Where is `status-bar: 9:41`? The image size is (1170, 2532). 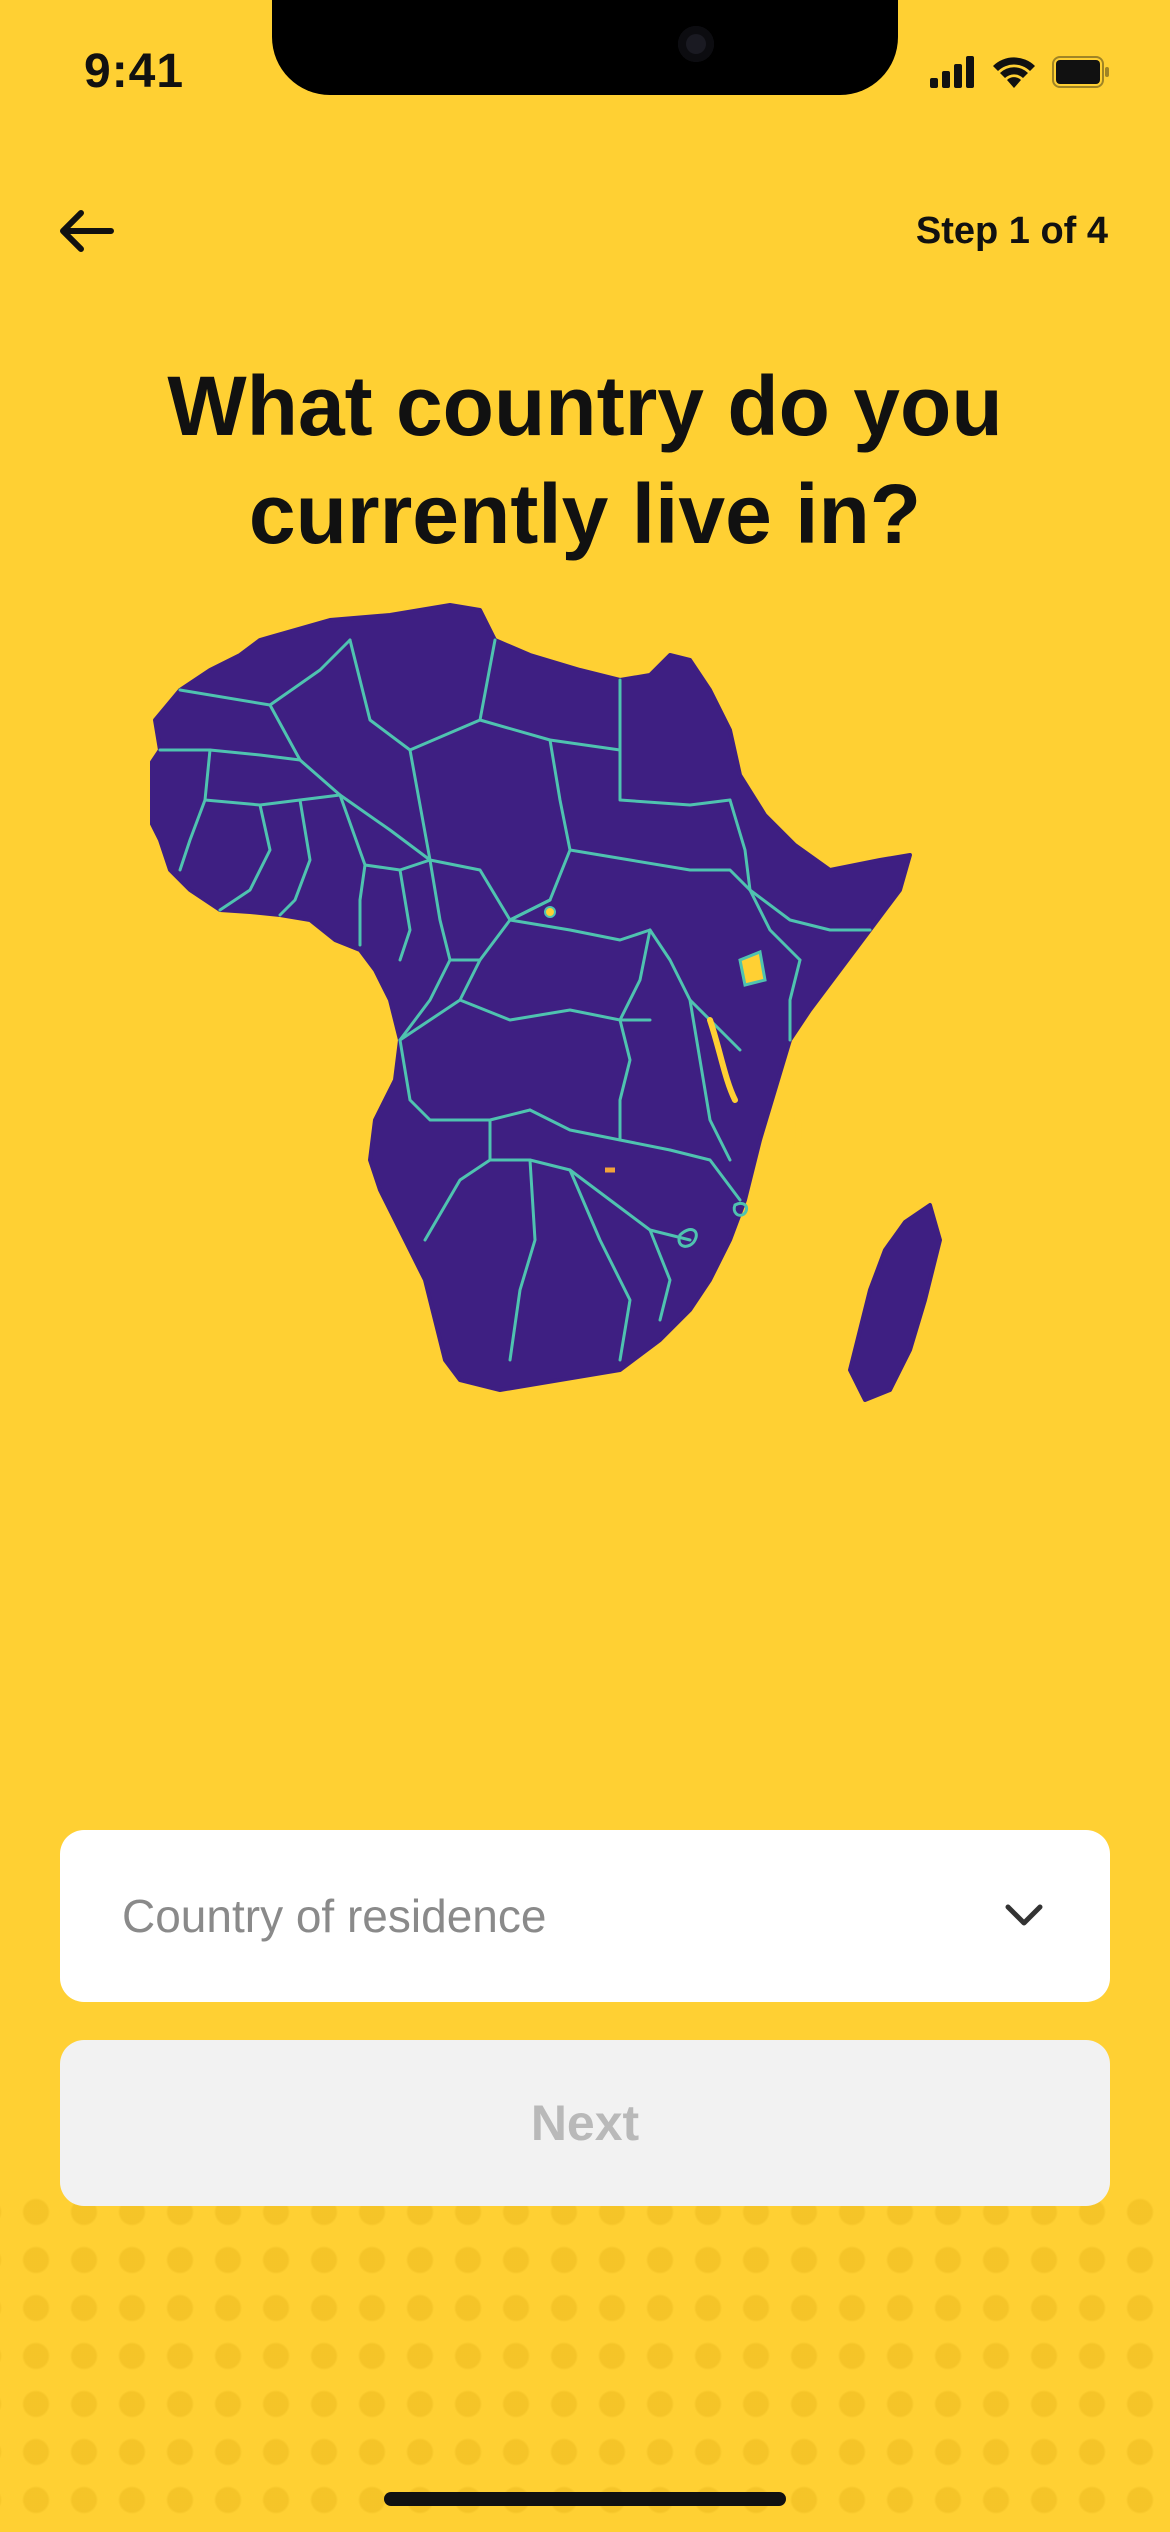 status-bar: 9:41 is located at coordinates (585, 70).